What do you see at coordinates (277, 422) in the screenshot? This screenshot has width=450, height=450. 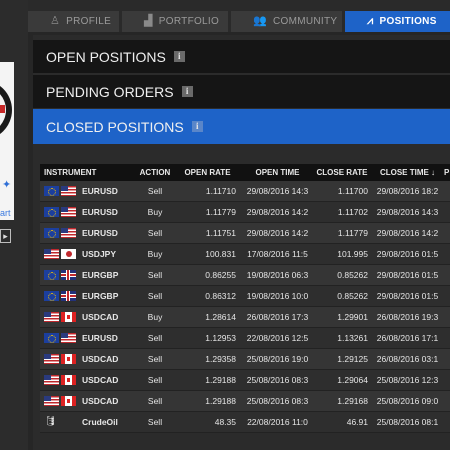 I see `cell-open-time: 22/08/2016 11:0` at bounding box center [277, 422].